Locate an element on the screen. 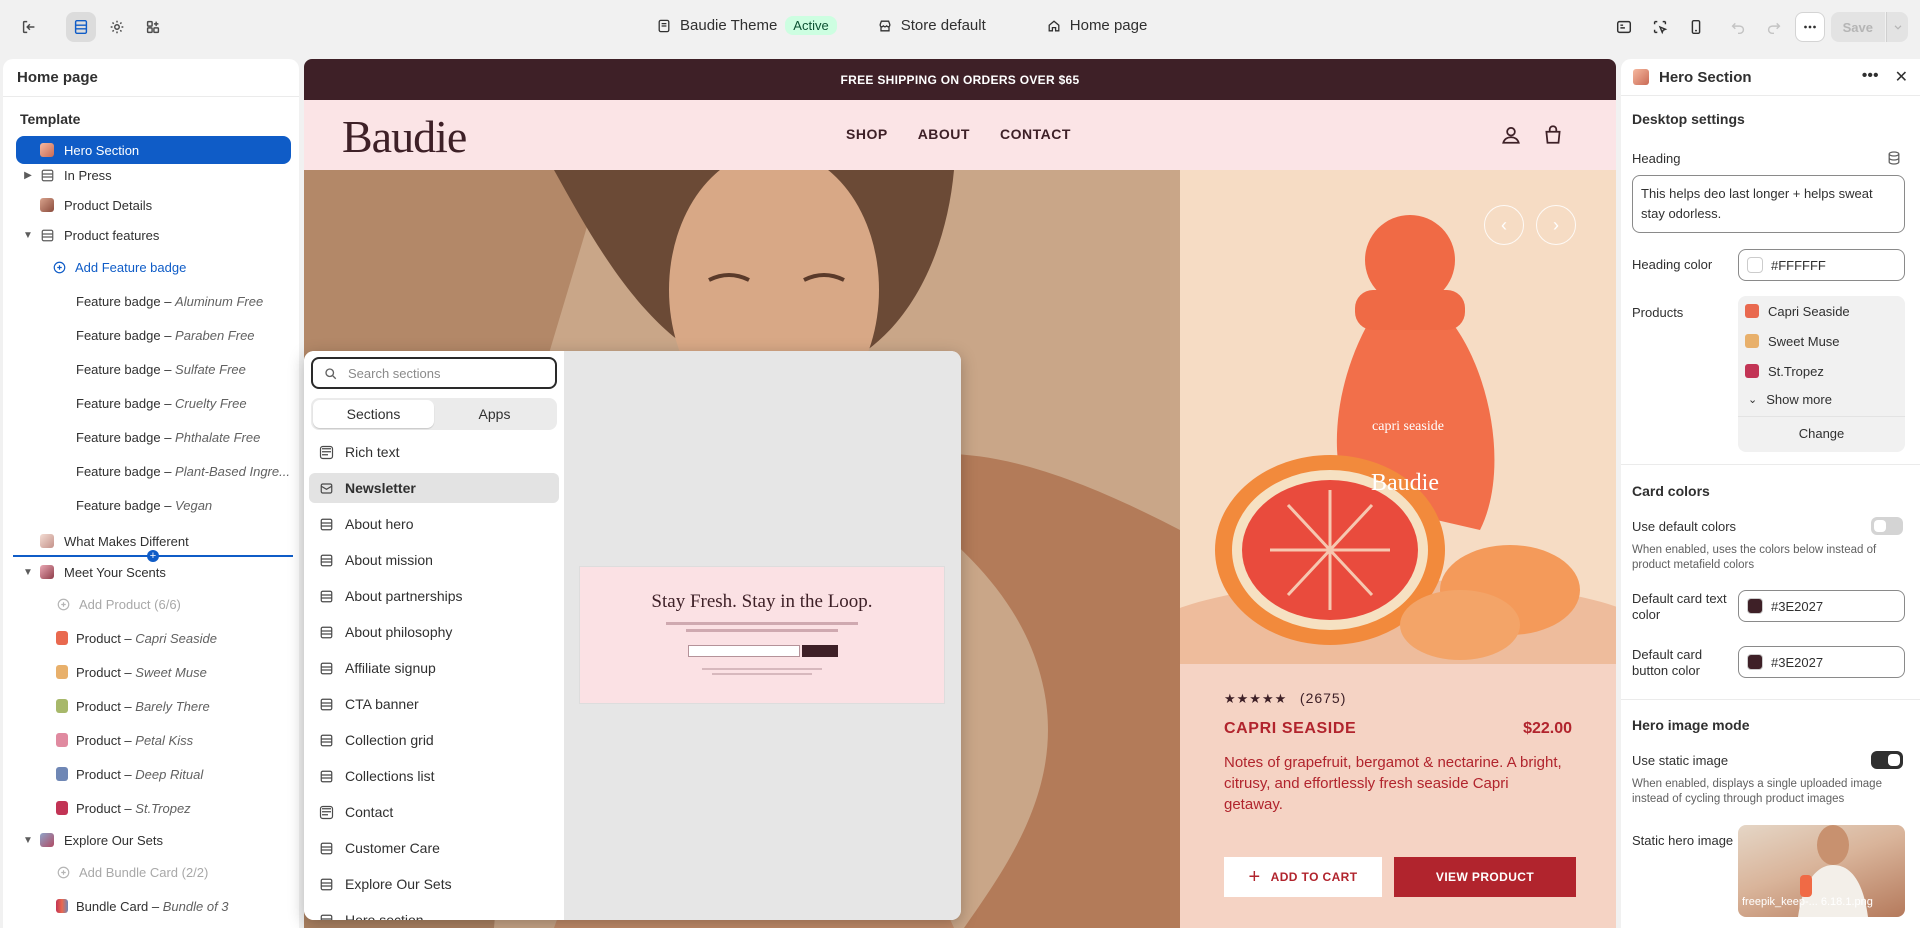 This screenshot has height=928, width=1920. heading-color-field: #FFFFFF is located at coordinates (1821, 265).